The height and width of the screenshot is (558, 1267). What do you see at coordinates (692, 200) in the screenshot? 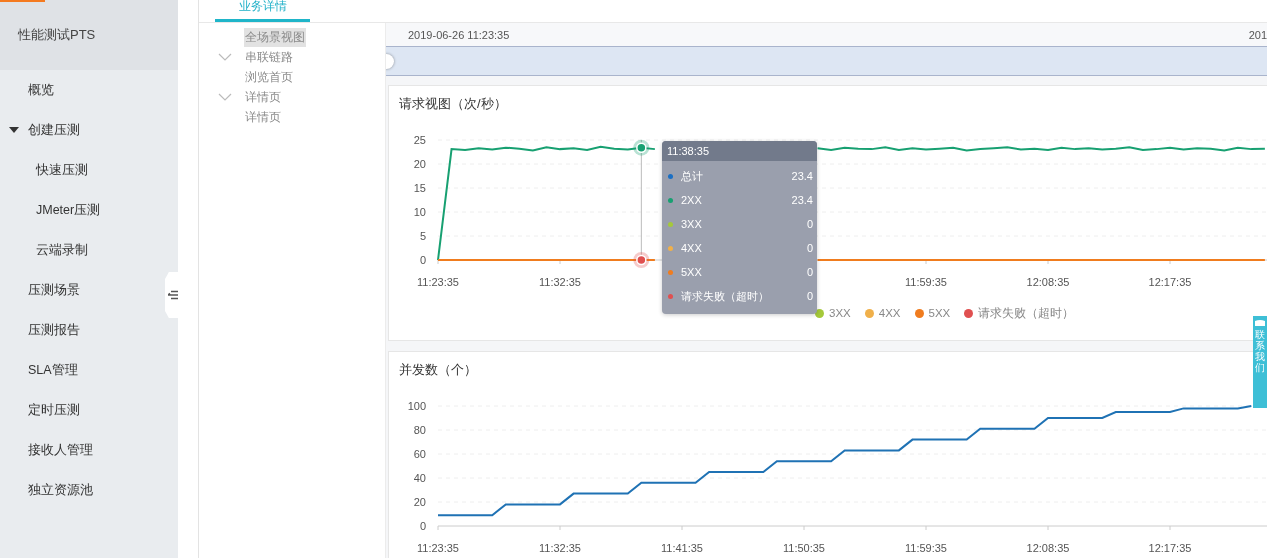
I see `tooltip-series-name: 2XX` at bounding box center [692, 200].